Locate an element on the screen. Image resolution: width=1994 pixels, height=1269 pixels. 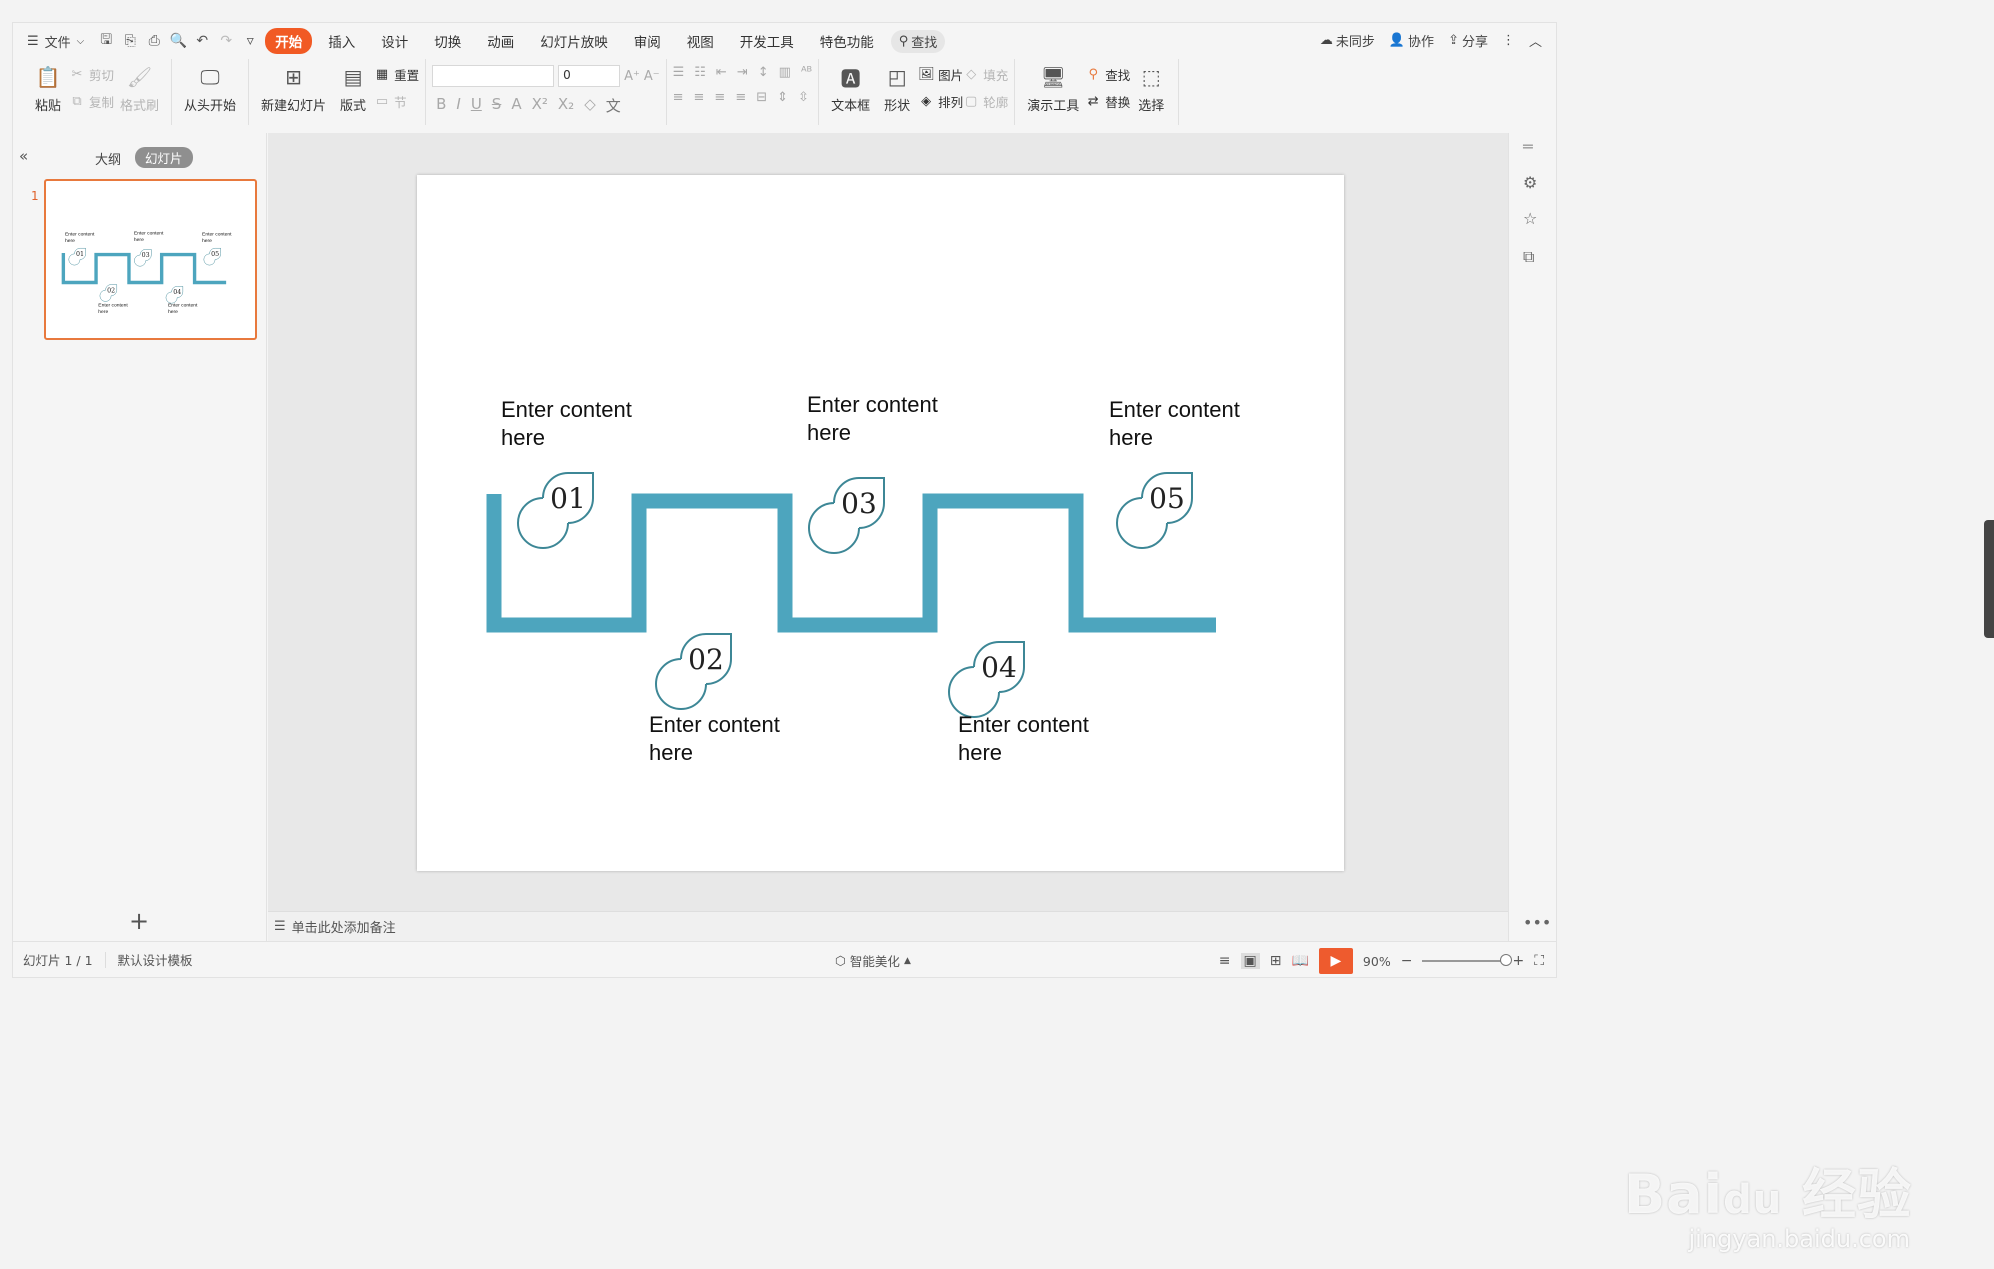
marker-01: 01 is located at coordinates (555, 510).